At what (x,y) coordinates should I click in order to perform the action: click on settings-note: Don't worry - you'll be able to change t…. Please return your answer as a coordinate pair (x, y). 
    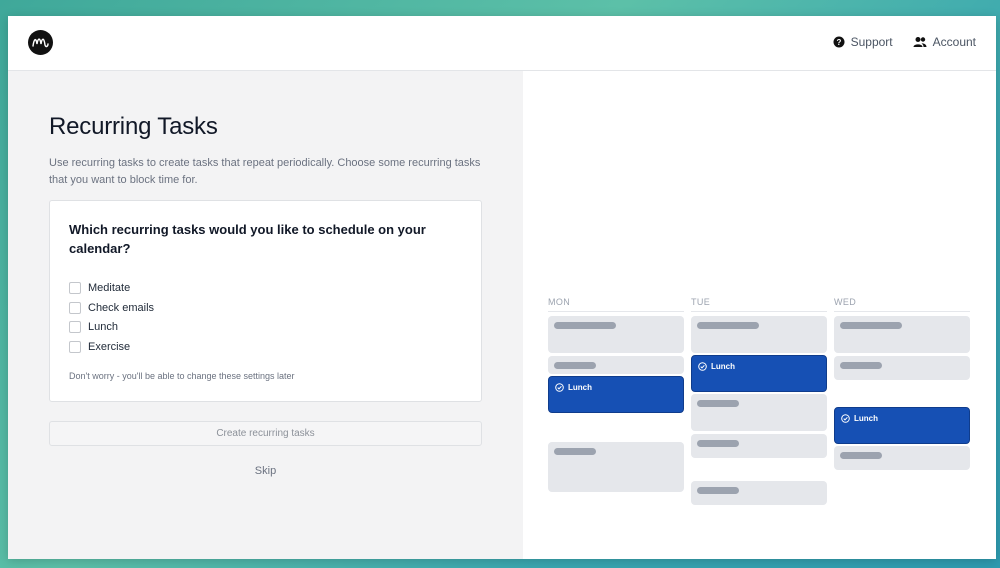
    Looking at the image, I should click on (182, 376).